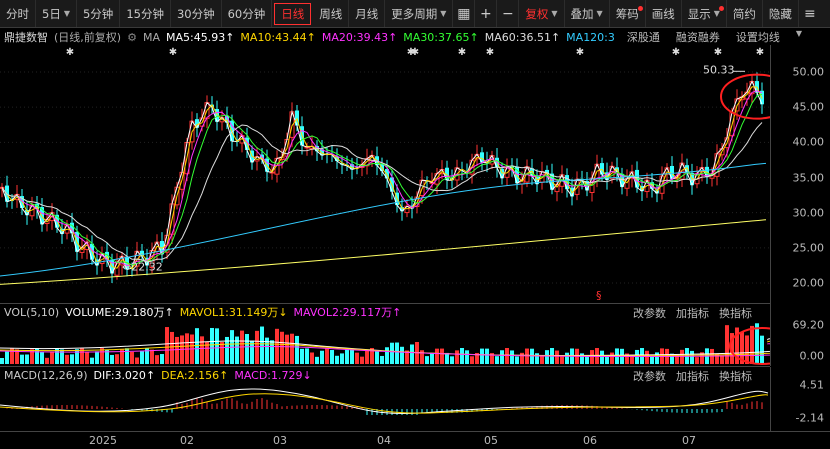 This screenshot has width=830, height=449. What do you see at coordinates (508, 13) in the screenshot?
I see `minus-icon: −` at bounding box center [508, 13].